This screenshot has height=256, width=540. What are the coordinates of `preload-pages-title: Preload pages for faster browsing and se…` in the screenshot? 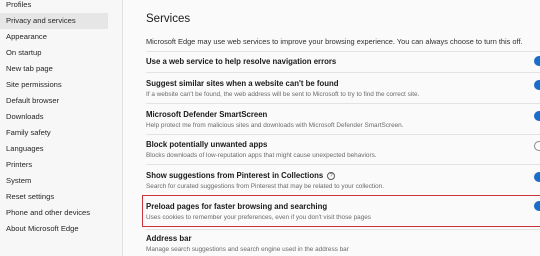 It's located at (237, 206).